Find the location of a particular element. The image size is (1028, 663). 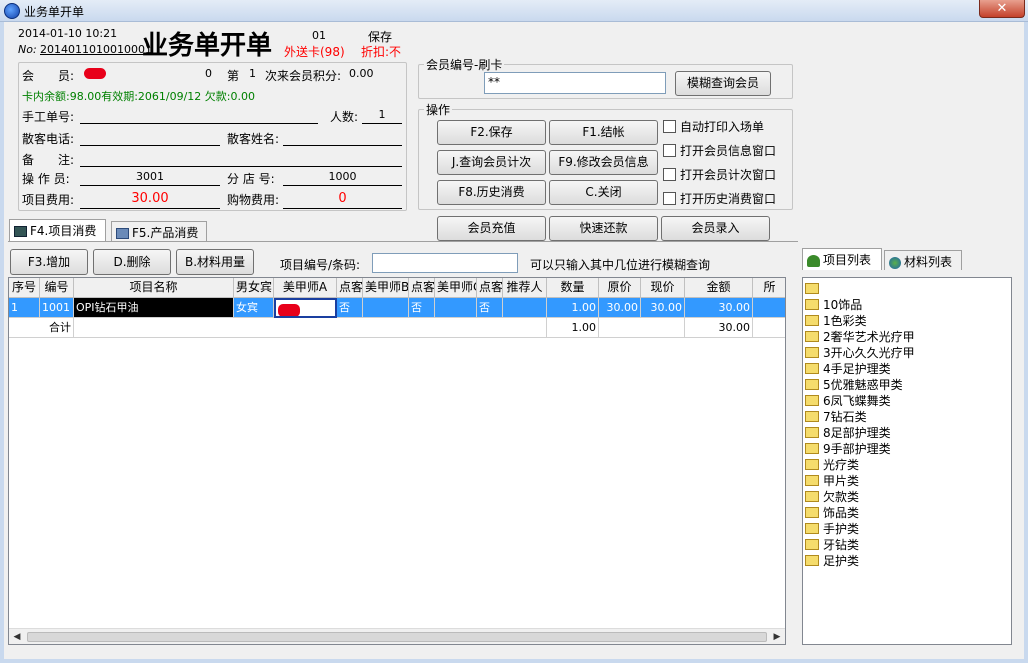

close-order-button: C.关闭 is located at coordinates (603, 192).